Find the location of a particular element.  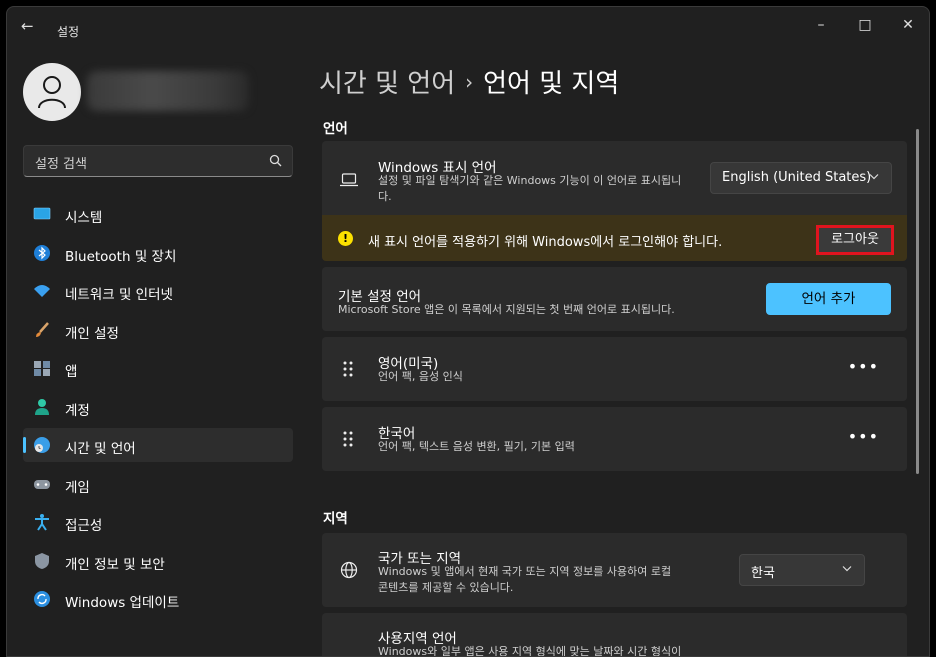

sidebar-item-label: Windows 업데이트 is located at coordinates (122, 603).